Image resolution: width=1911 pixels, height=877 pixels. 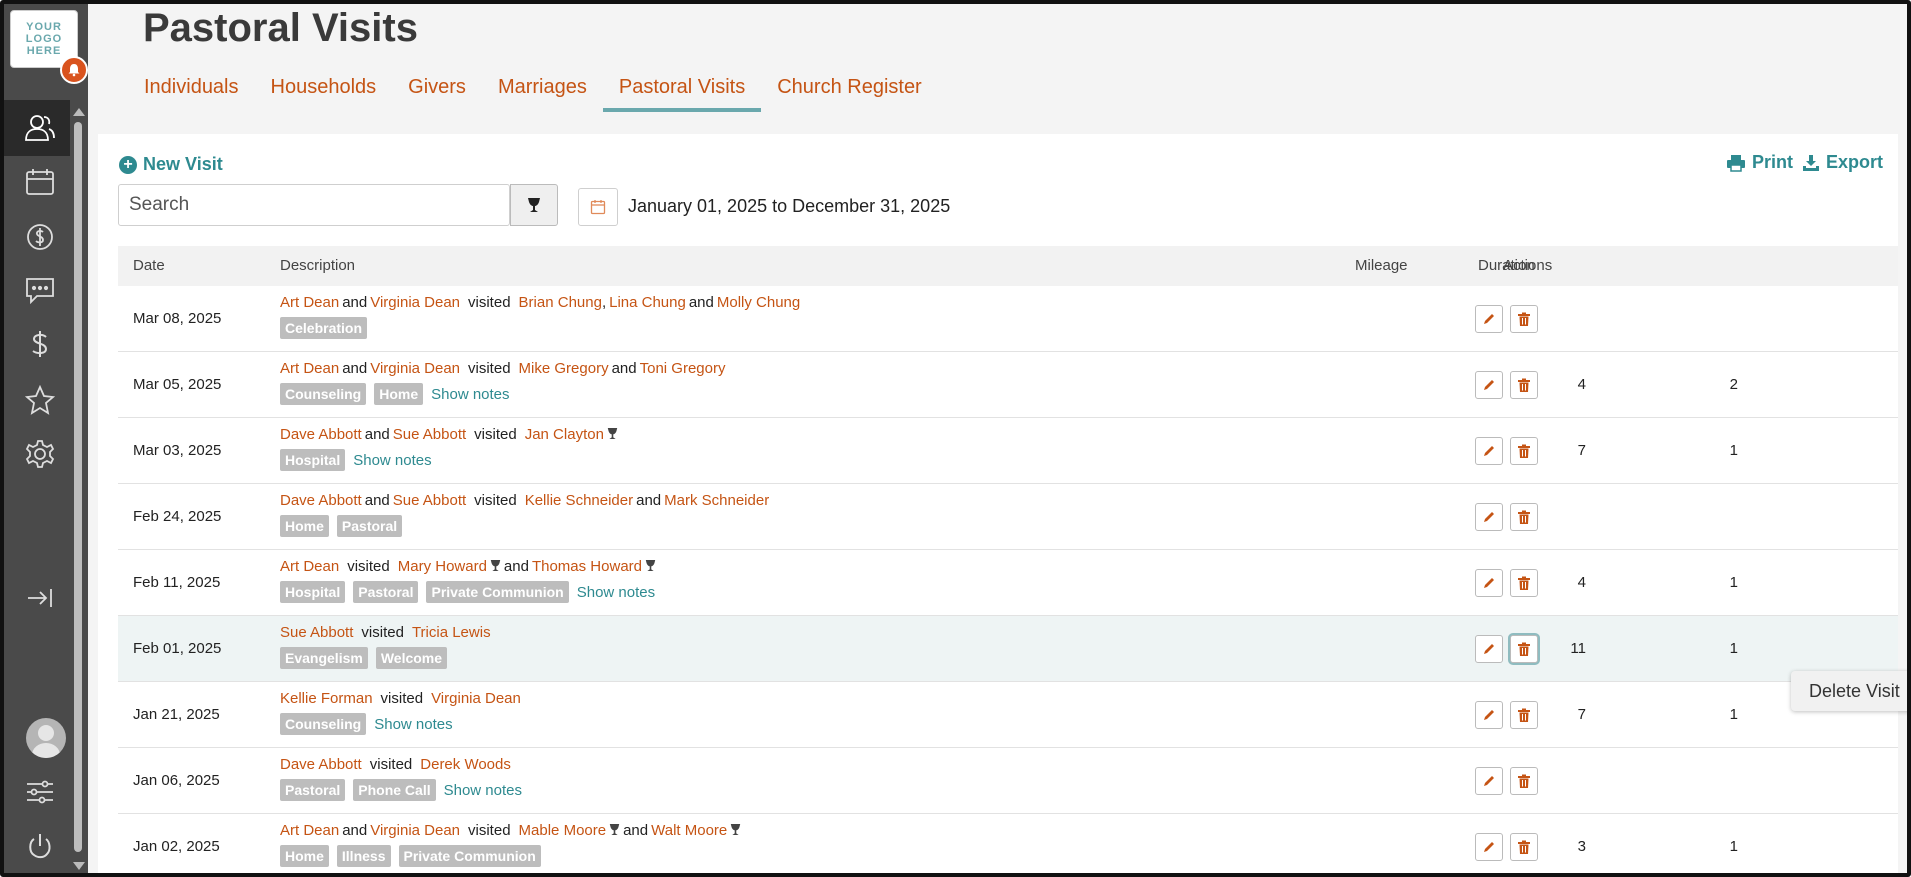 I want to click on power-icon, so click(x=40, y=846).